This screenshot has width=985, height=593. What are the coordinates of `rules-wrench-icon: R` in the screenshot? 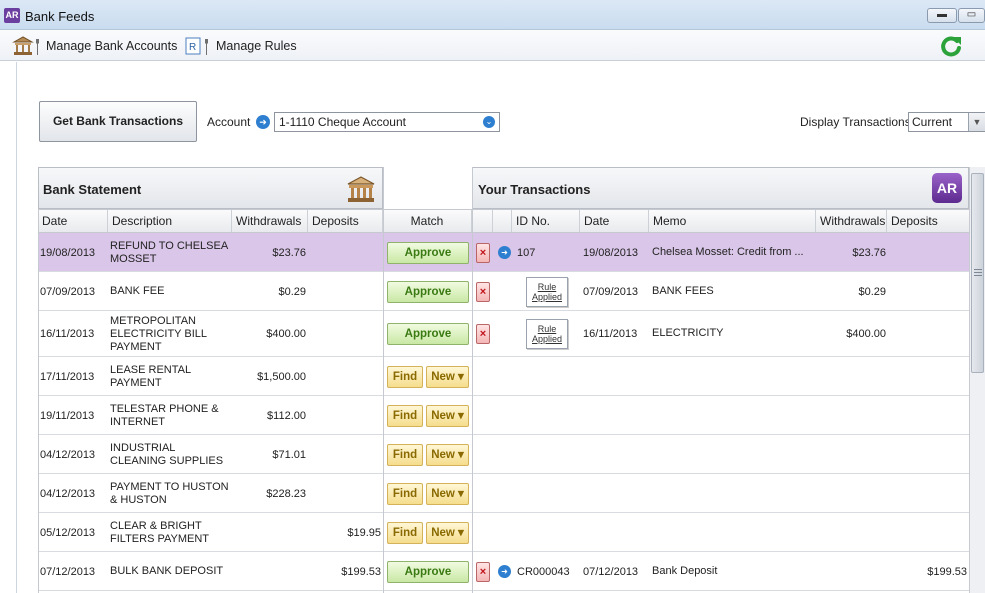 It's located at (196, 46).